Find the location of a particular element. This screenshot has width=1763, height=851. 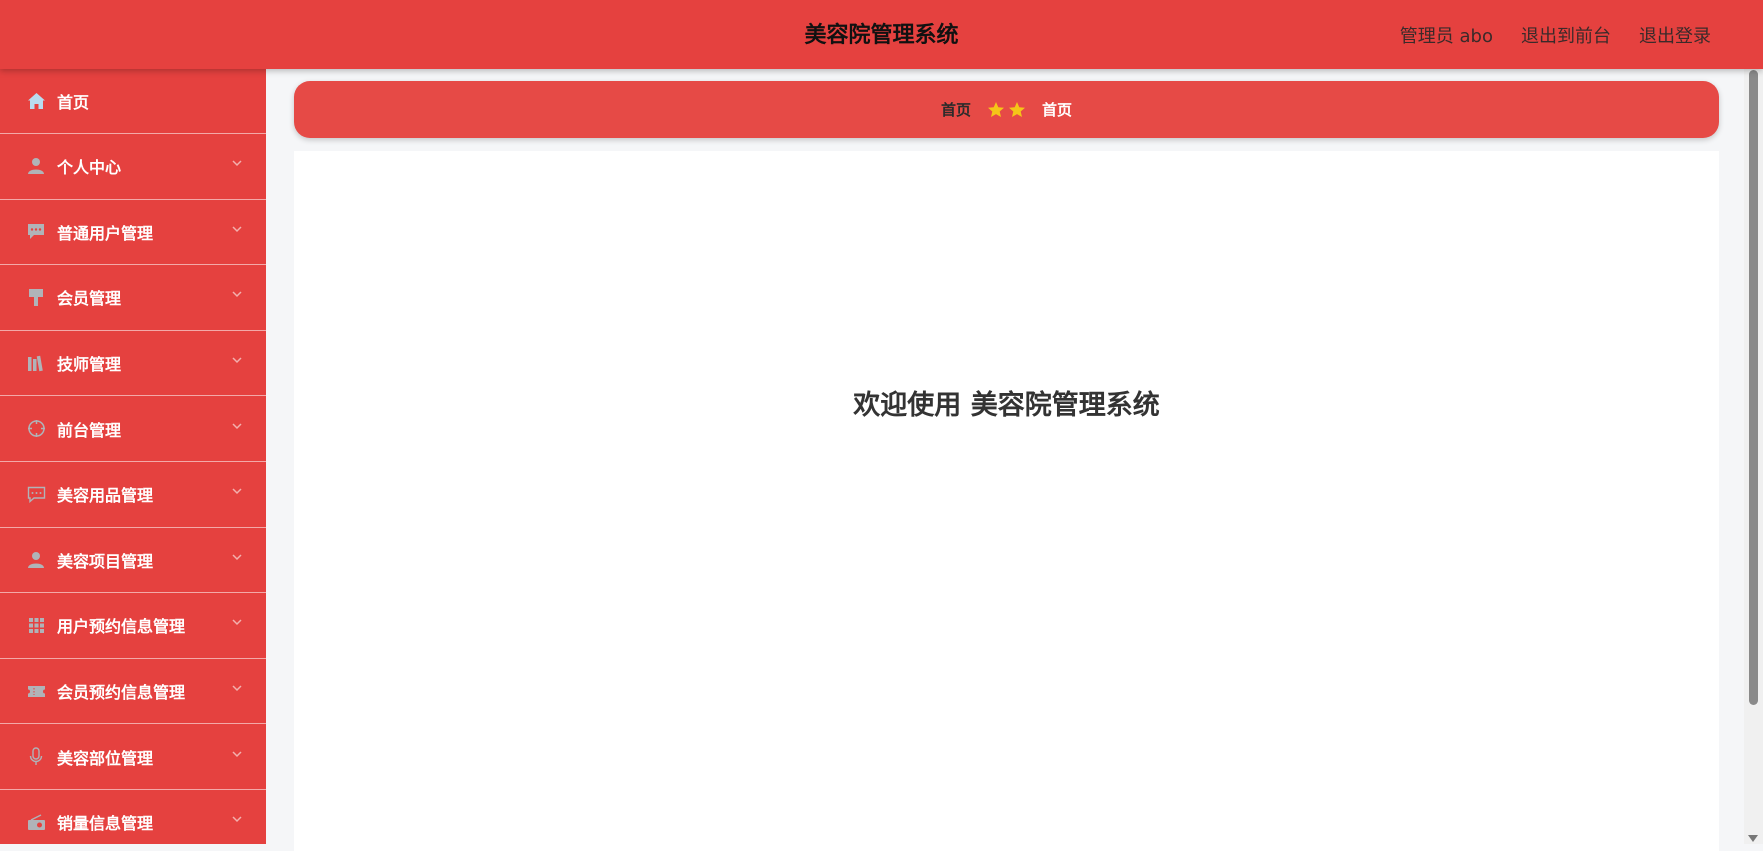

message-icon is located at coordinates (36, 494).